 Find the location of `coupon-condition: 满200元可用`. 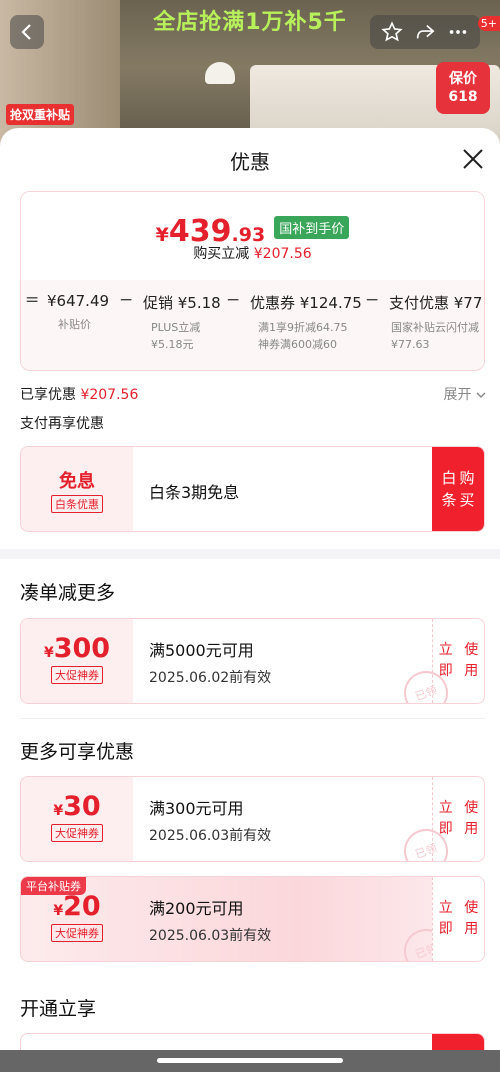

coupon-condition: 满200元可用 is located at coordinates (196, 908).